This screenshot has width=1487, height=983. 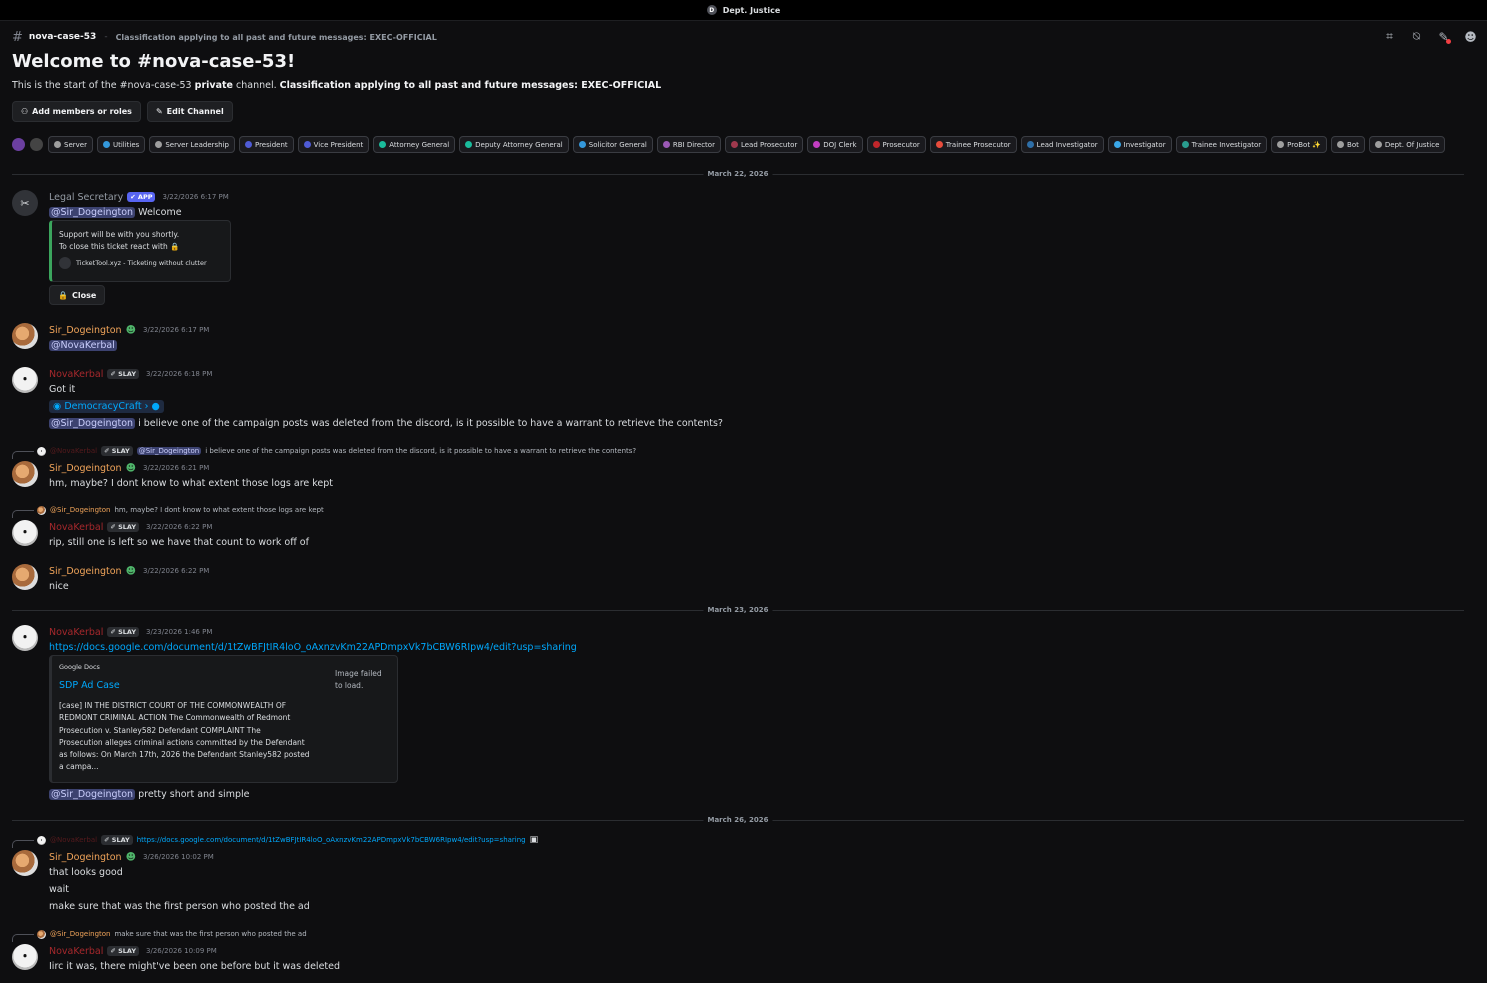 What do you see at coordinates (751, 10) in the screenshot?
I see `server-name: Dept. Justice` at bounding box center [751, 10].